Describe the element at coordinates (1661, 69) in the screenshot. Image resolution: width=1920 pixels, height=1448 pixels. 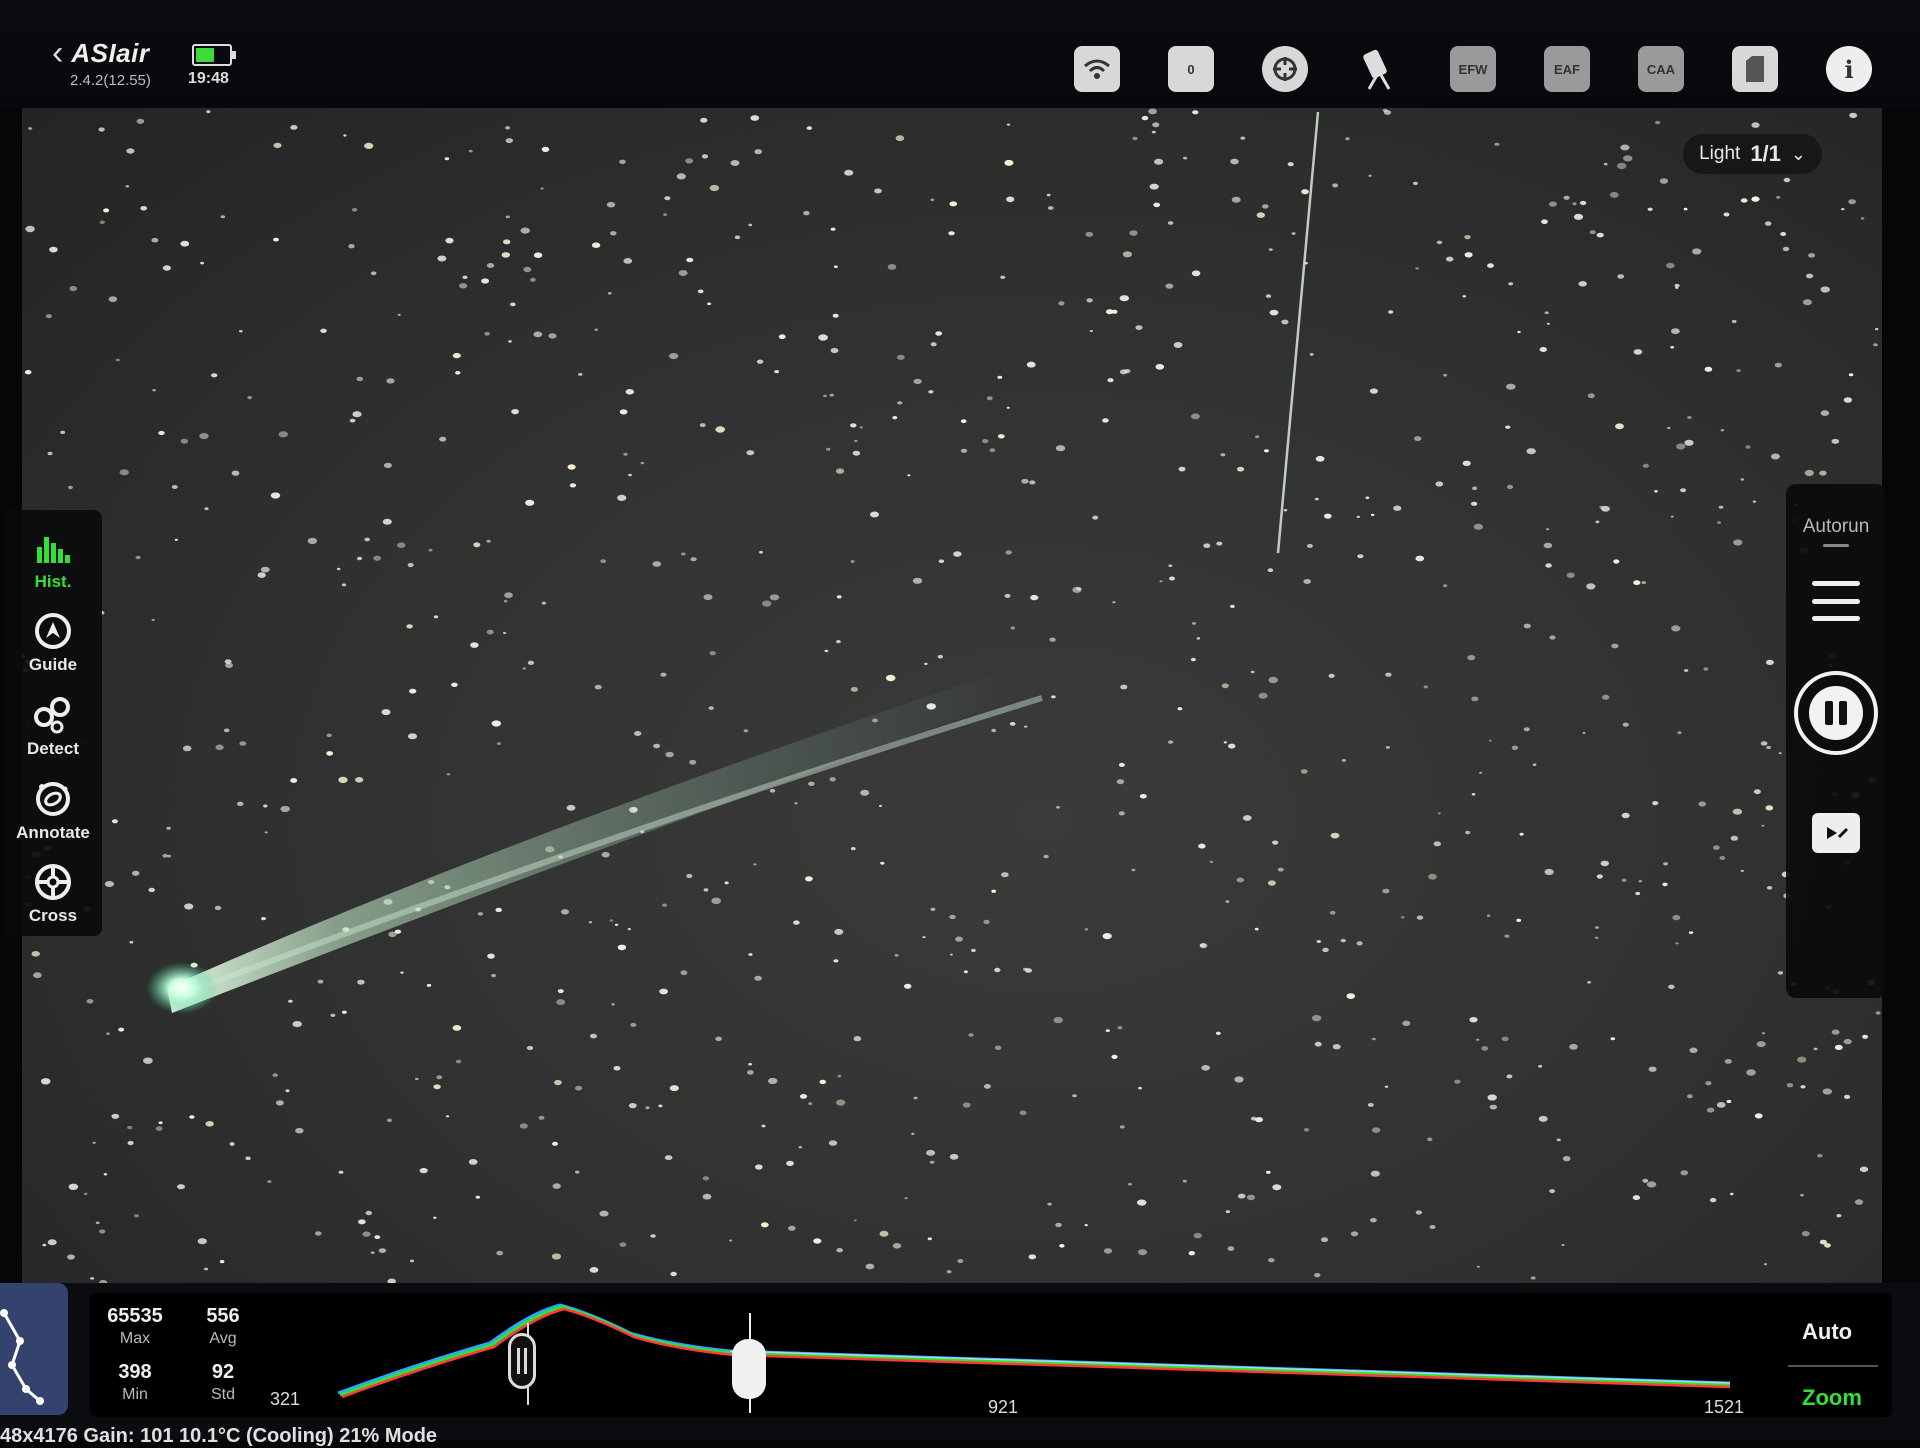
I see `caa-icon: CAA` at that location.